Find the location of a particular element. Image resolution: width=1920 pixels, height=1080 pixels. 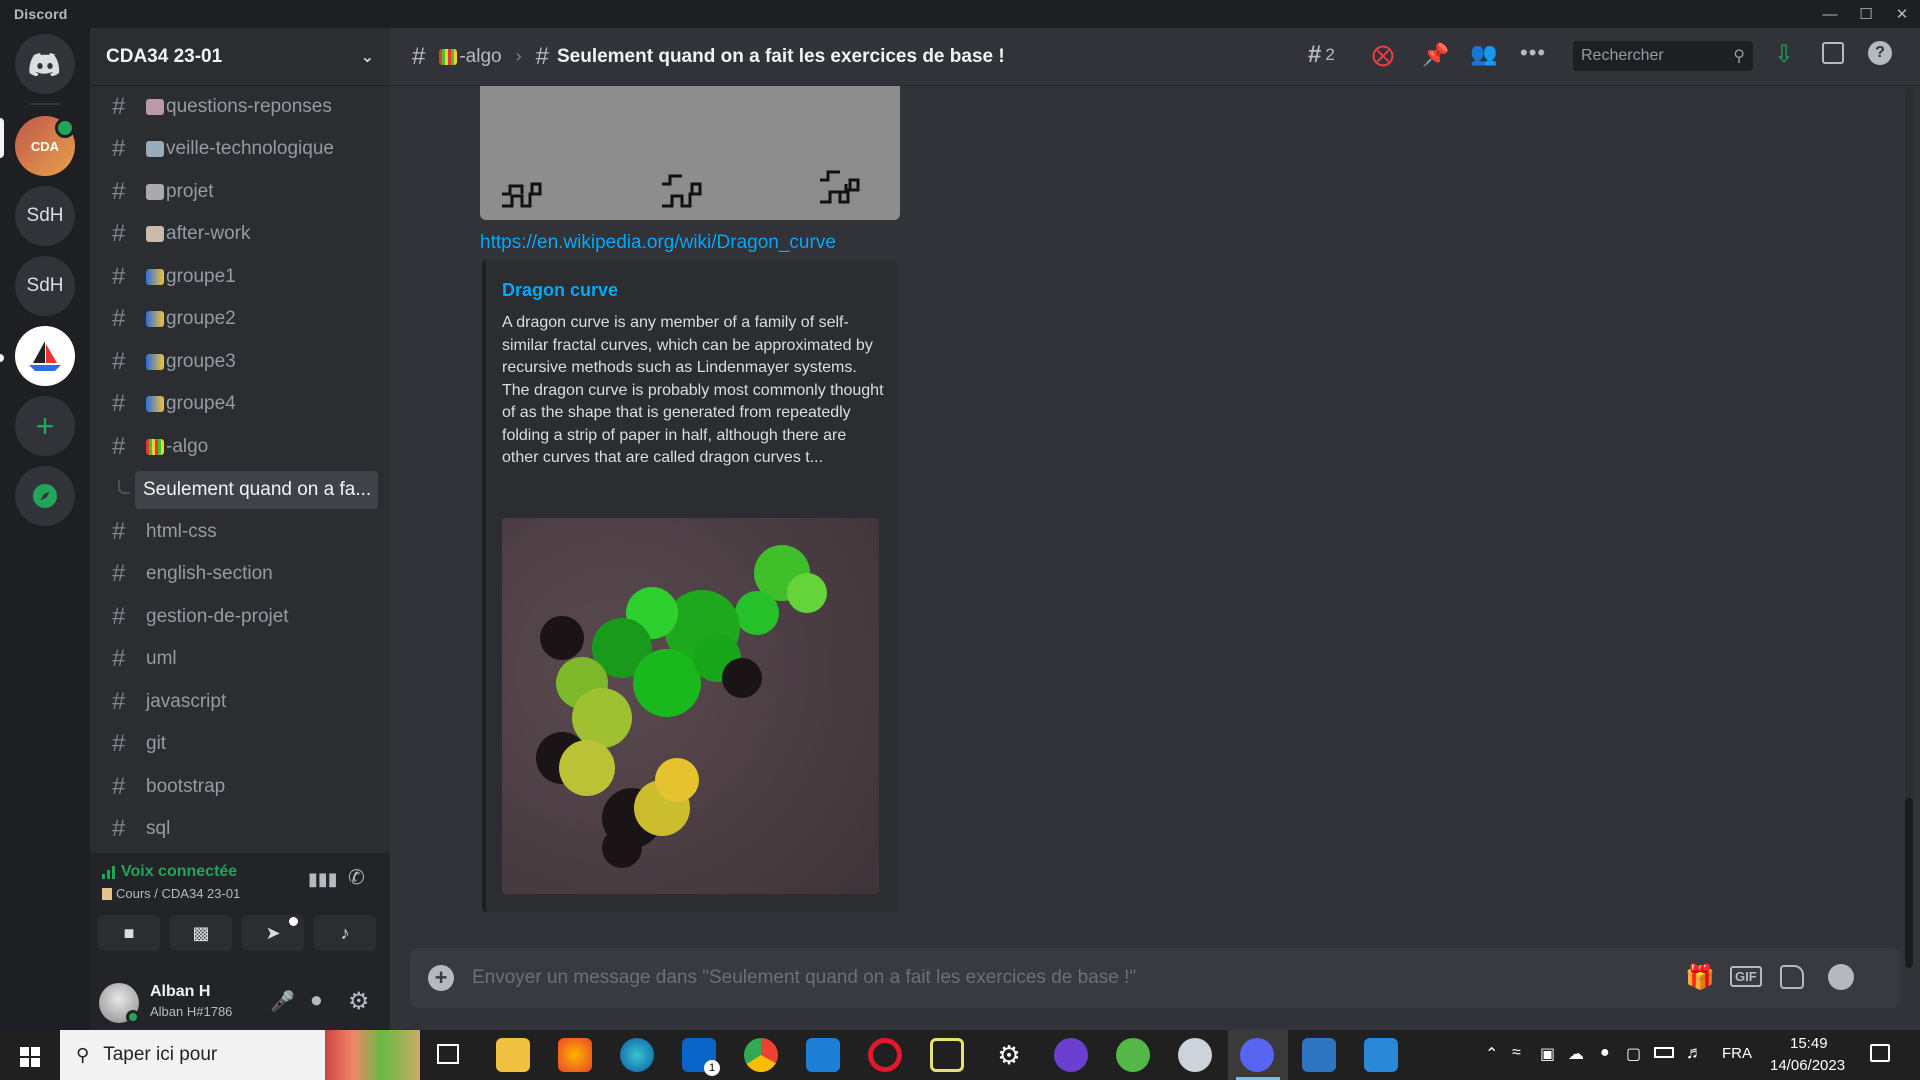

microphone-icon: 🎤 is located at coordinates (282, 1001).